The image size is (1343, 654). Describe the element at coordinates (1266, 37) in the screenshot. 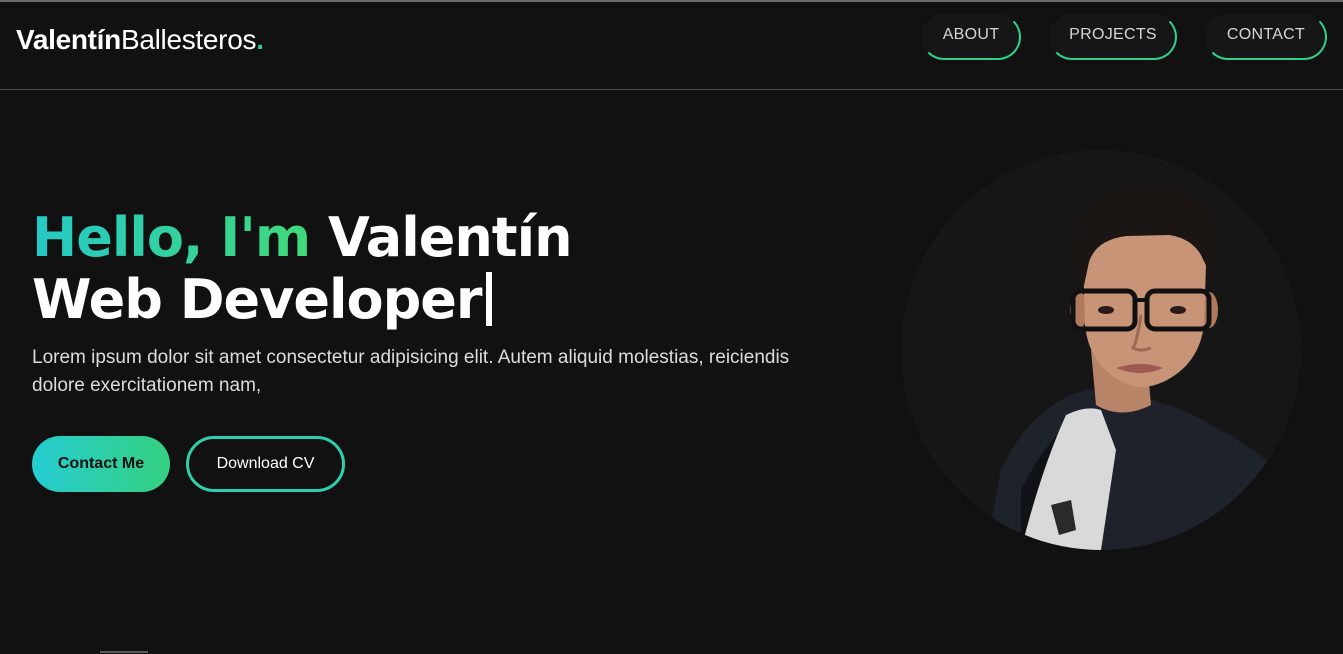

I see `nav-contact-button: CONTACT` at that location.